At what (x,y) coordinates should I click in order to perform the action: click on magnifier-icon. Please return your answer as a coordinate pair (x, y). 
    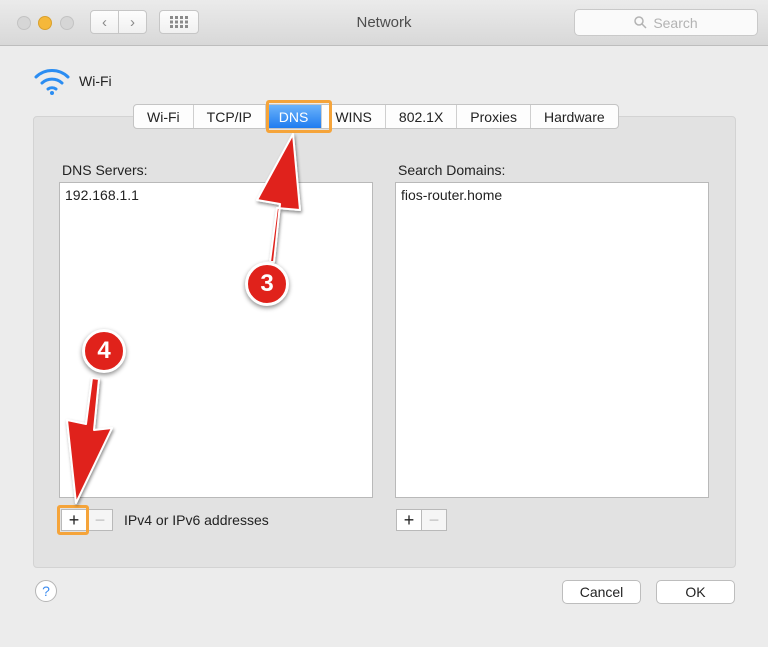
    Looking at the image, I should click on (640, 22).